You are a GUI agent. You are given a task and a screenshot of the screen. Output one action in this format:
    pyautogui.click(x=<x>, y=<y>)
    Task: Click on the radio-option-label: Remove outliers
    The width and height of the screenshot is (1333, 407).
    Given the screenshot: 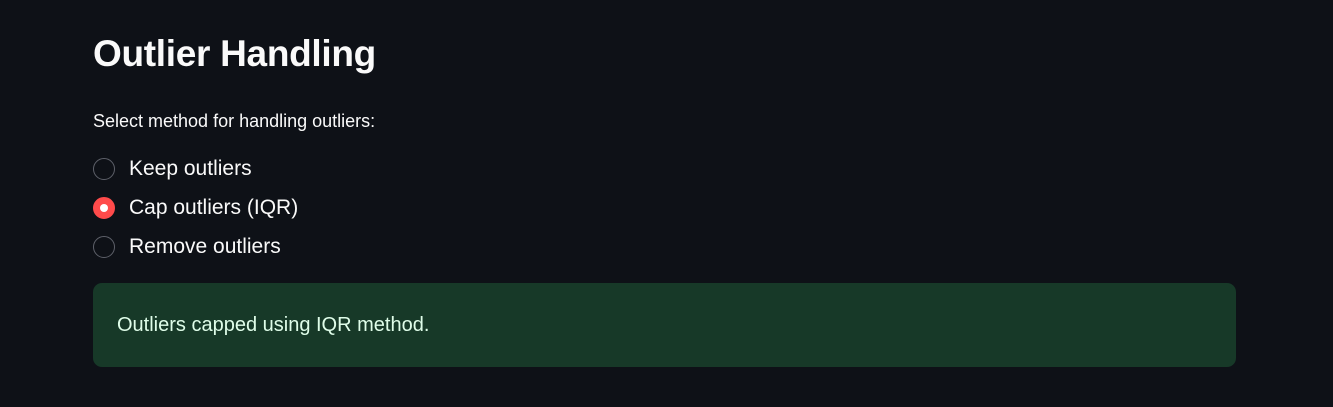 What is the action you would take?
    pyautogui.click(x=205, y=246)
    